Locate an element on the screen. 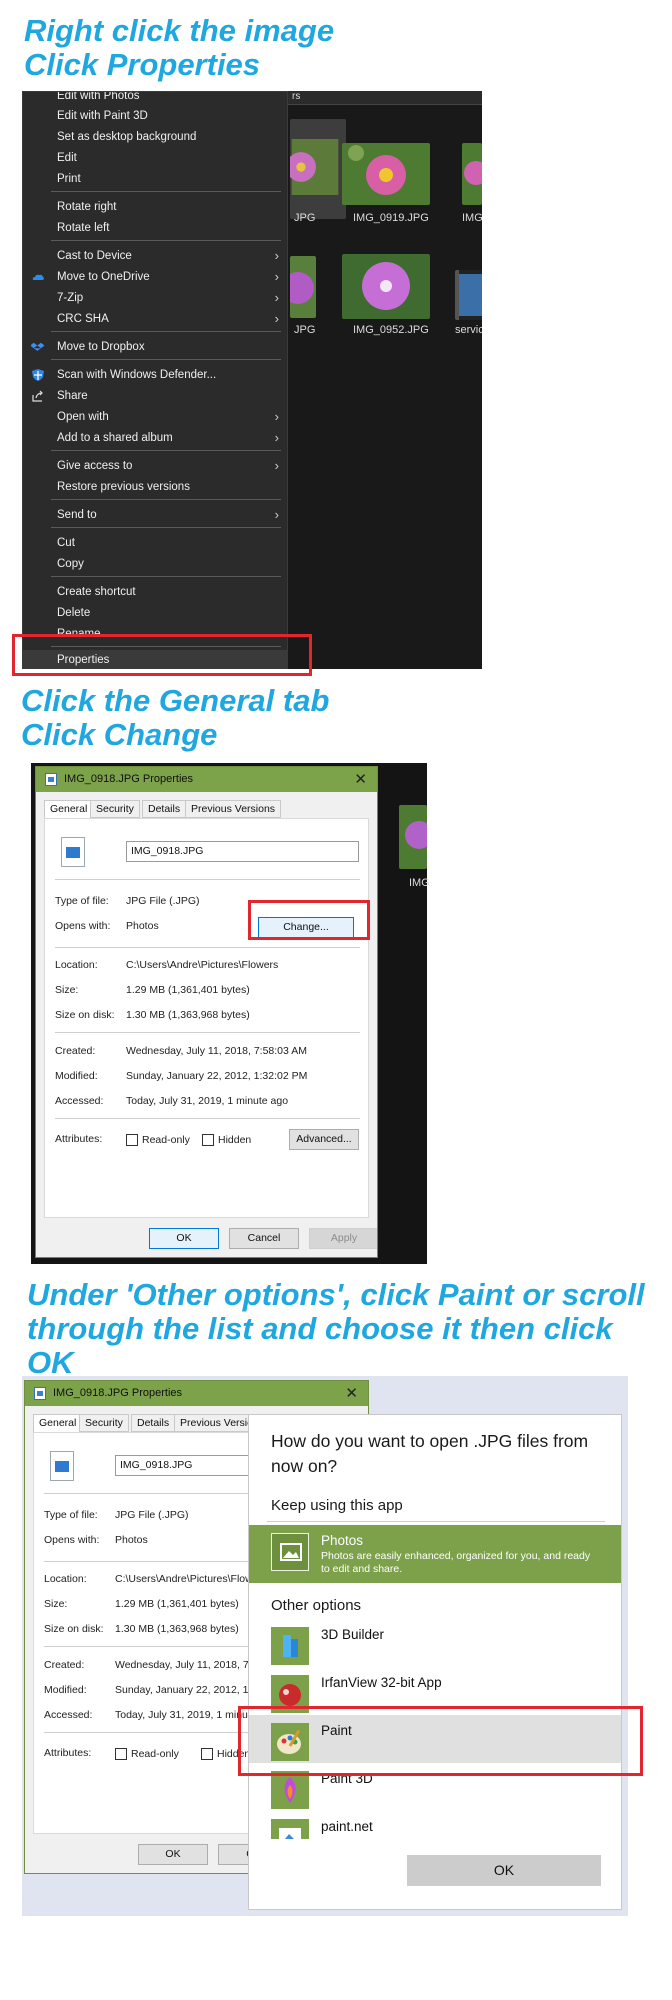  menu-crc-sha: CRC SHA › is located at coordinates (155, 319).